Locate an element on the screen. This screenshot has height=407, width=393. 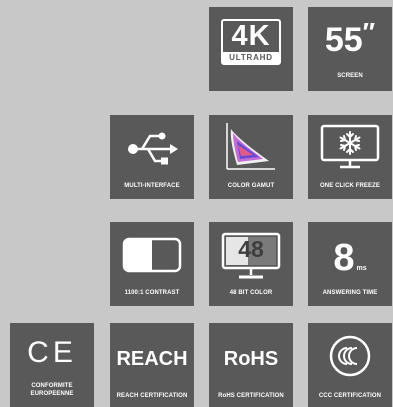
tile-multi-interface: MULTI-INTERFACE is located at coordinates (152, 157).